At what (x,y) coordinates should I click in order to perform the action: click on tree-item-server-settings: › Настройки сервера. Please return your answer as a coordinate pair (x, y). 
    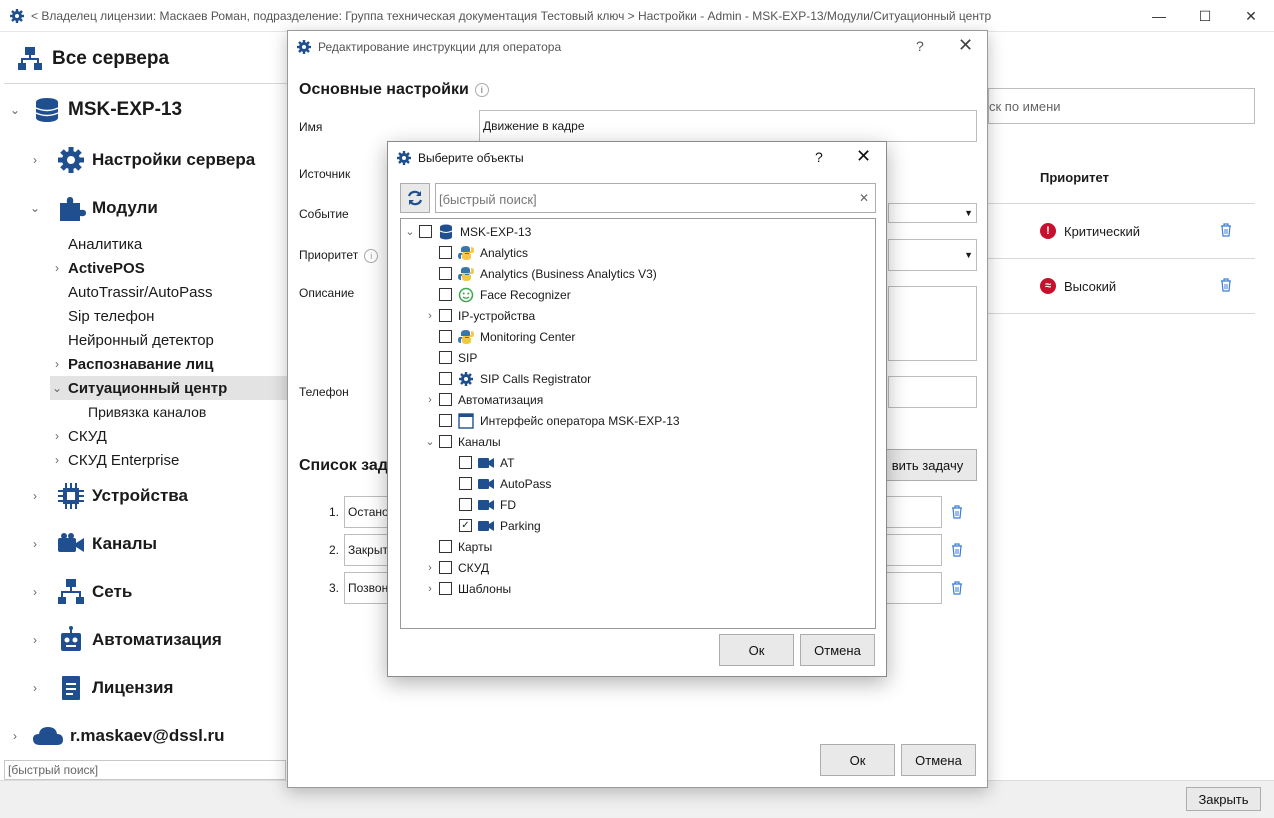
    Looking at the image, I should click on (141, 160).